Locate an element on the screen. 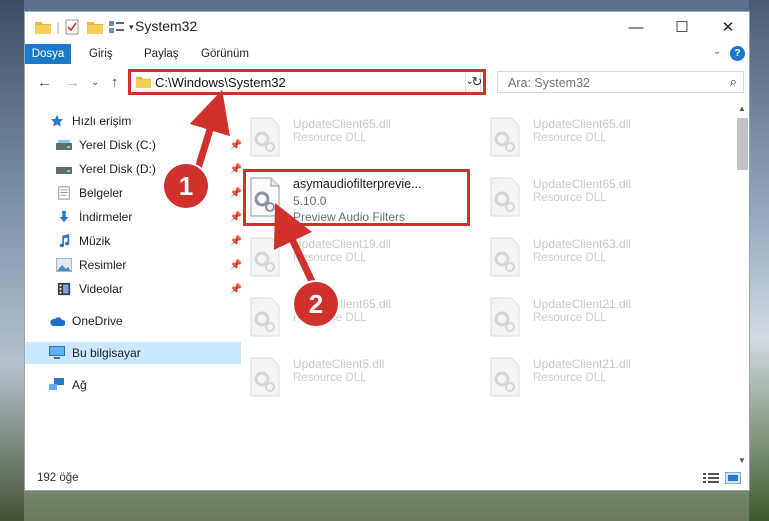 This screenshot has height=521, width=769. annotation-arrows is located at coordinates (254, 190).